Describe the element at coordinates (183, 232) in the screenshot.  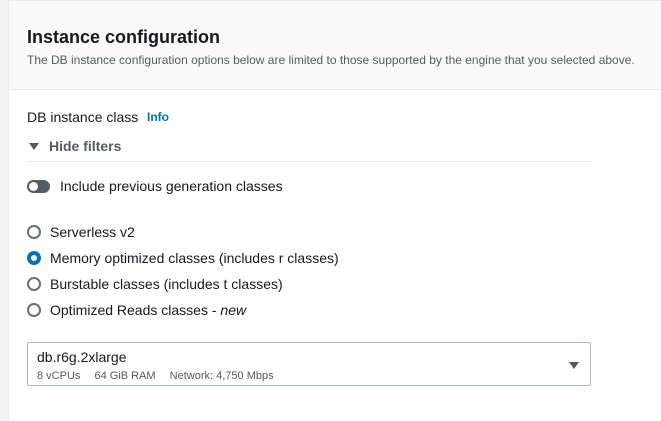
I see `radio-option-serverless-v2: Serverless v2` at that location.